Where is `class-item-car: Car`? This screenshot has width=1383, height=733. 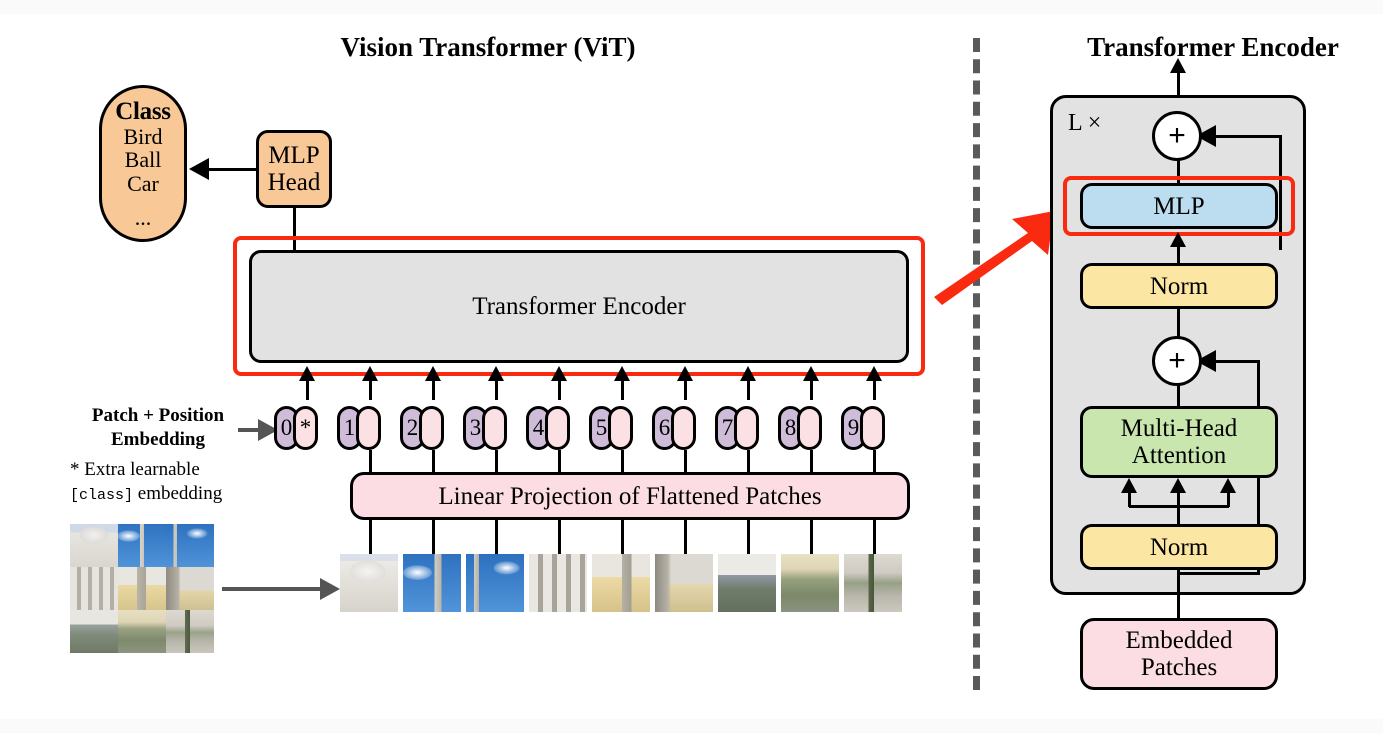
class-item-car: Car is located at coordinates (143, 183).